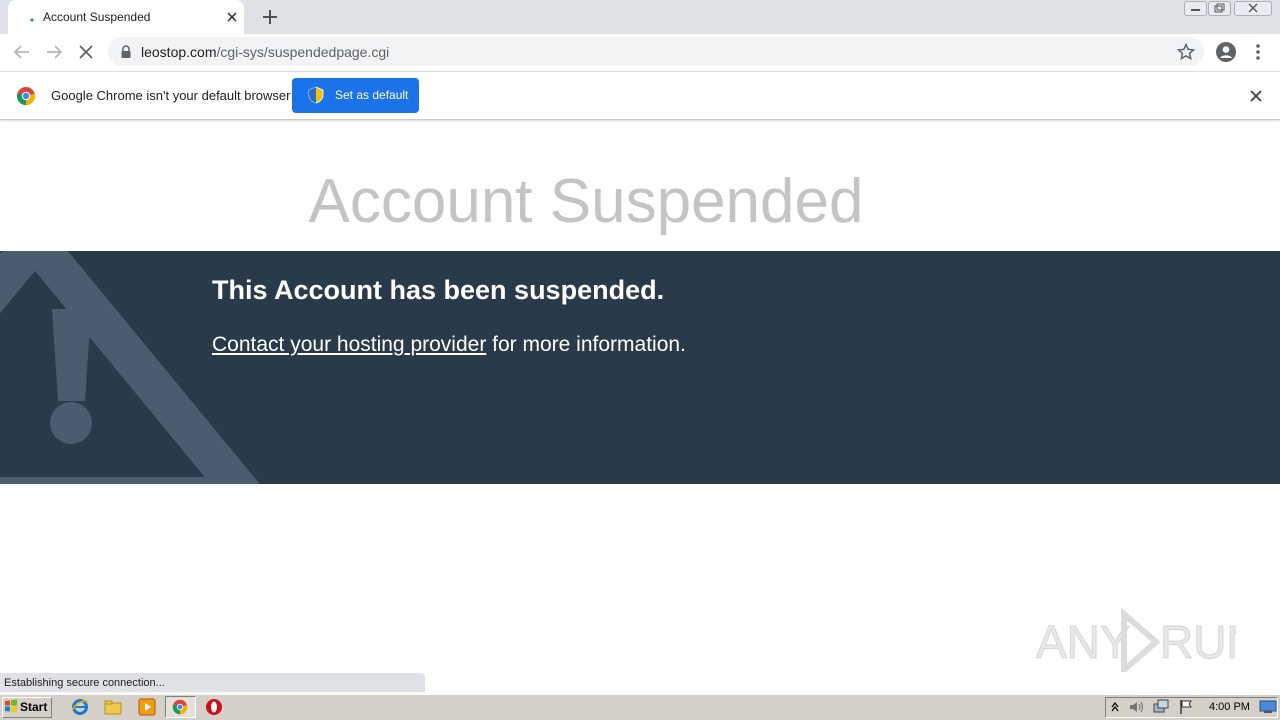  What do you see at coordinates (586, 201) in the screenshot?
I see `page-title: Account Suspended` at bounding box center [586, 201].